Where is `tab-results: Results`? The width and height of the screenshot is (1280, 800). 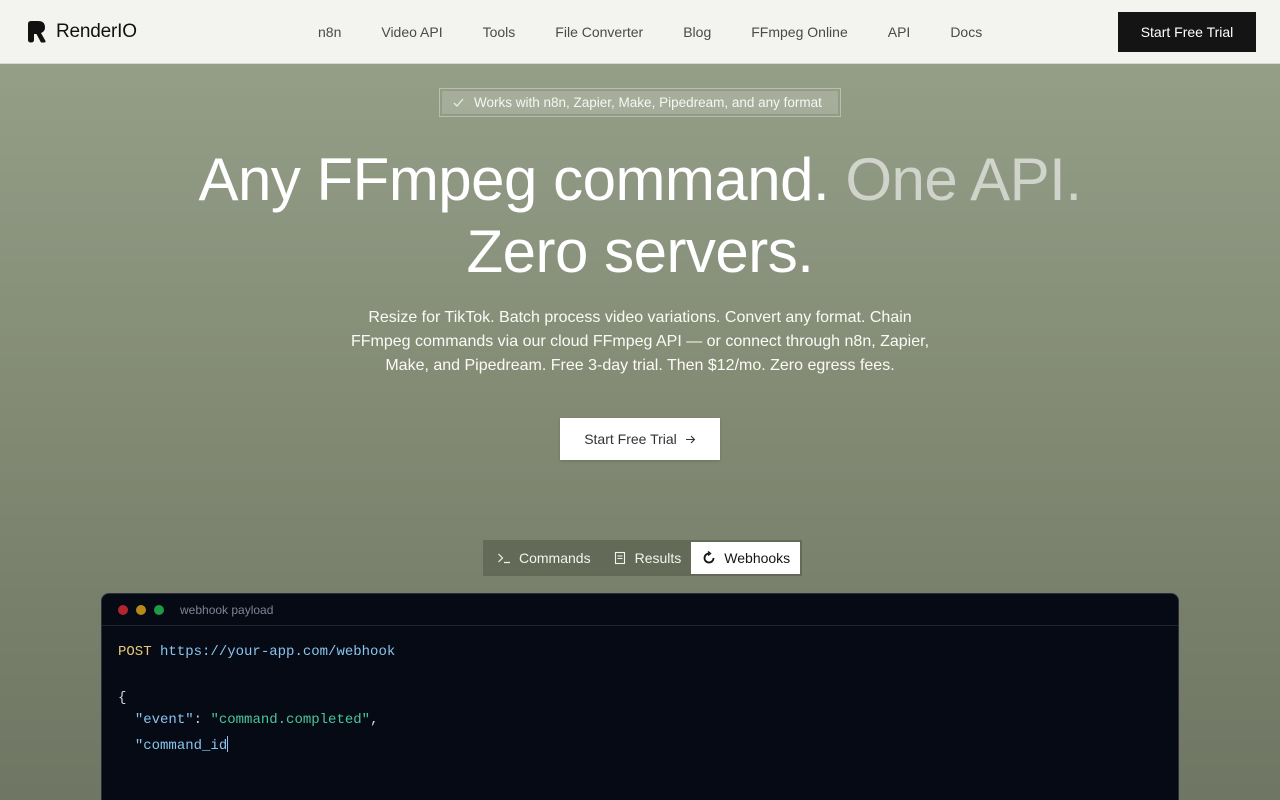
tab-results: Results is located at coordinates (646, 558).